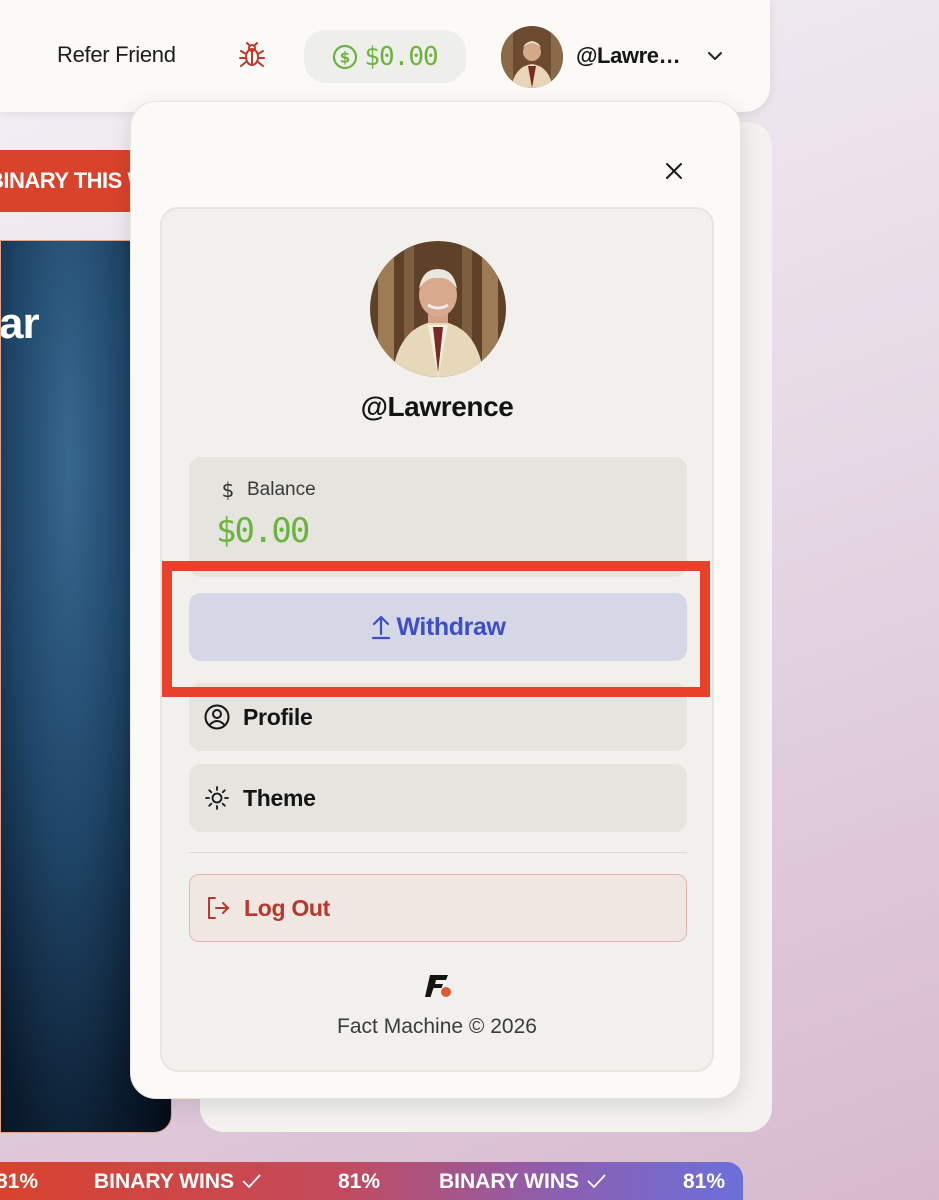  I want to click on close-icon, so click(674, 171).